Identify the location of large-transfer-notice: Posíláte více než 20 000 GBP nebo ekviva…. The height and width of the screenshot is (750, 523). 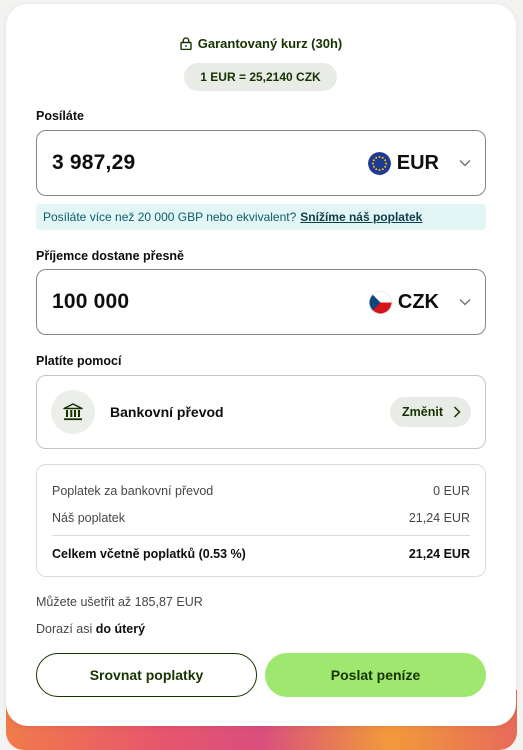
(261, 217).